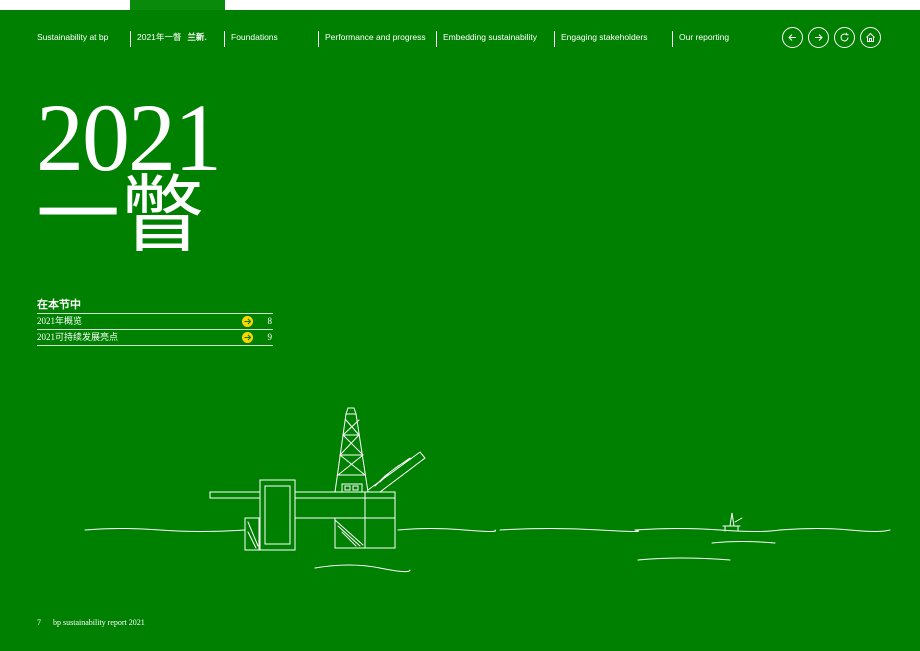 The height and width of the screenshot is (651, 920). I want to click on nav-item-label: Our reporting, so click(704, 37).